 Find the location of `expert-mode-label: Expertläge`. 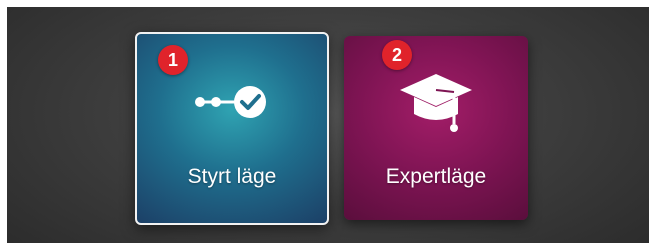

expert-mode-label: Expertläge is located at coordinates (436, 176).